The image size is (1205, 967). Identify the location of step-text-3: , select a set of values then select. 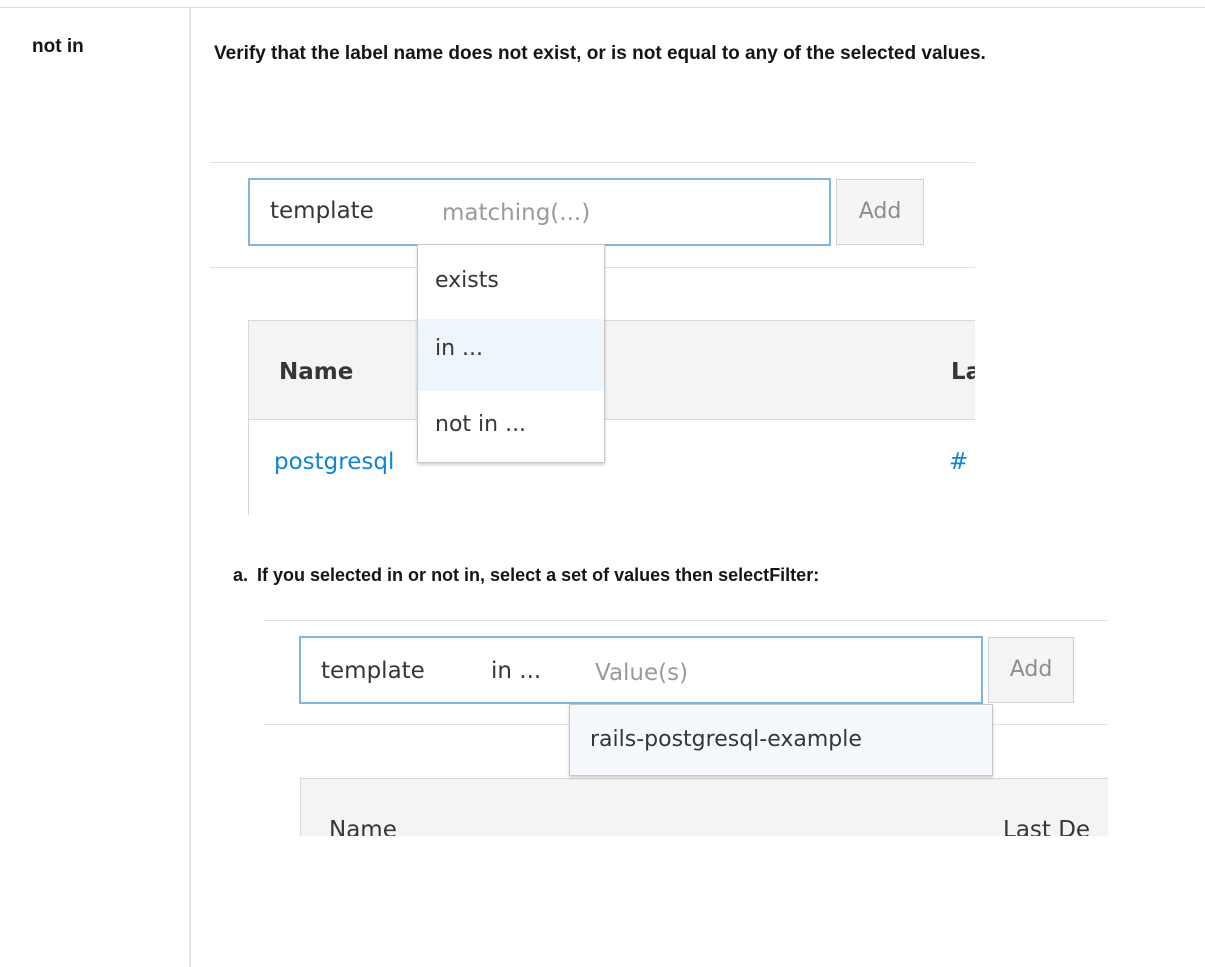
(625, 575).